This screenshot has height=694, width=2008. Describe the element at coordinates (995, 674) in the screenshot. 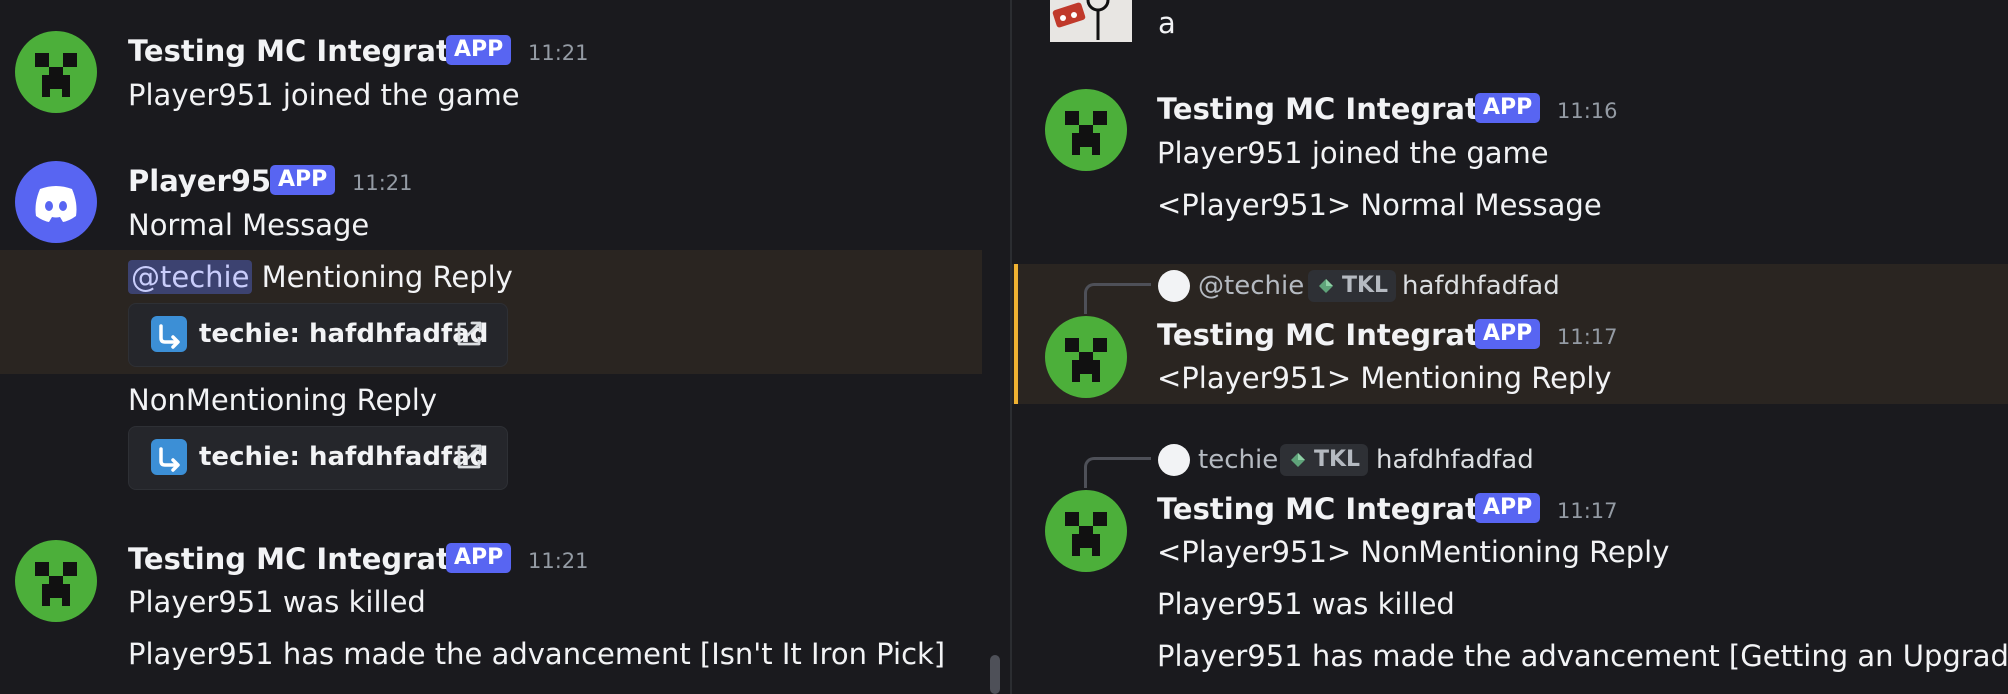

I see `scrollbar-thumb` at that location.